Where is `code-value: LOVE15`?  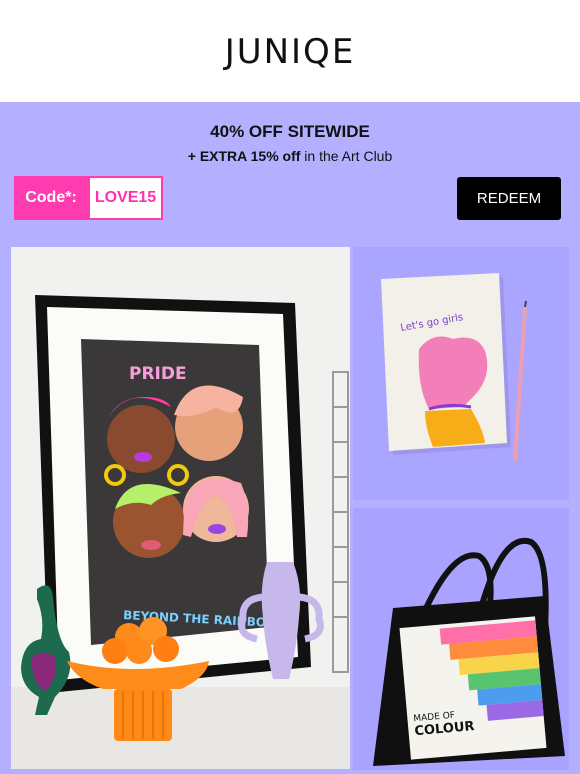
code-value: LOVE15 is located at coordinates (125, 198).